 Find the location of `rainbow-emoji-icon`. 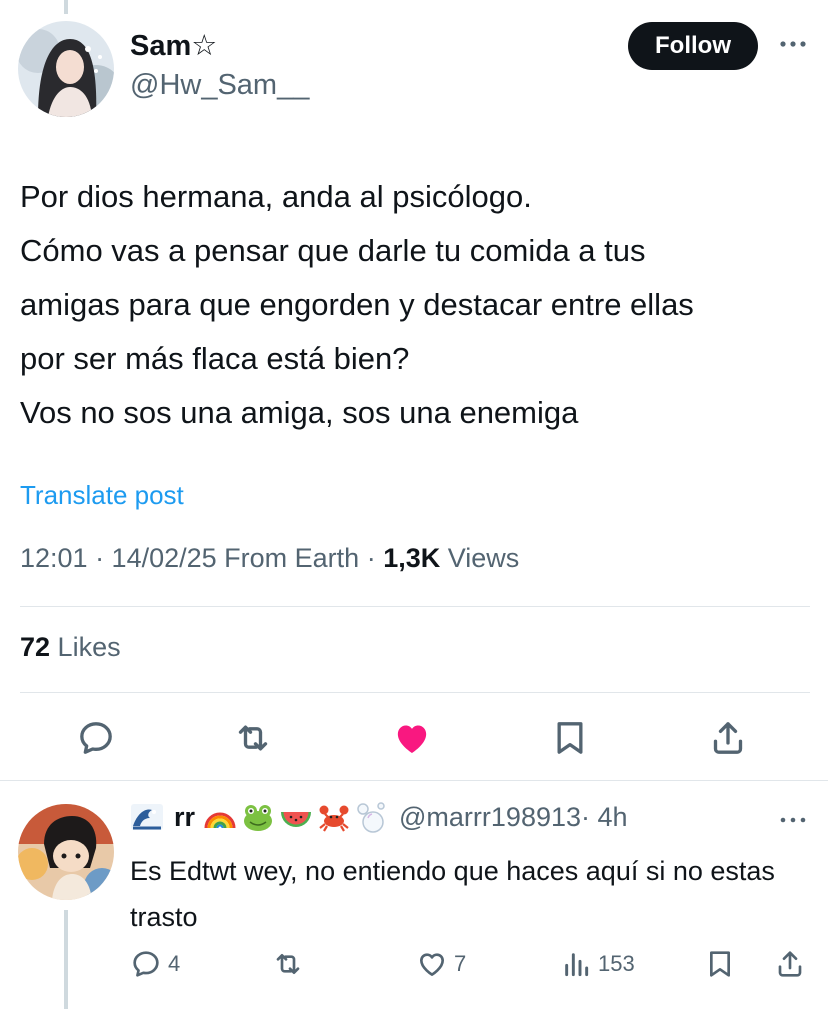

rainbow-emoji-icon is located at coordinates (220, 817).